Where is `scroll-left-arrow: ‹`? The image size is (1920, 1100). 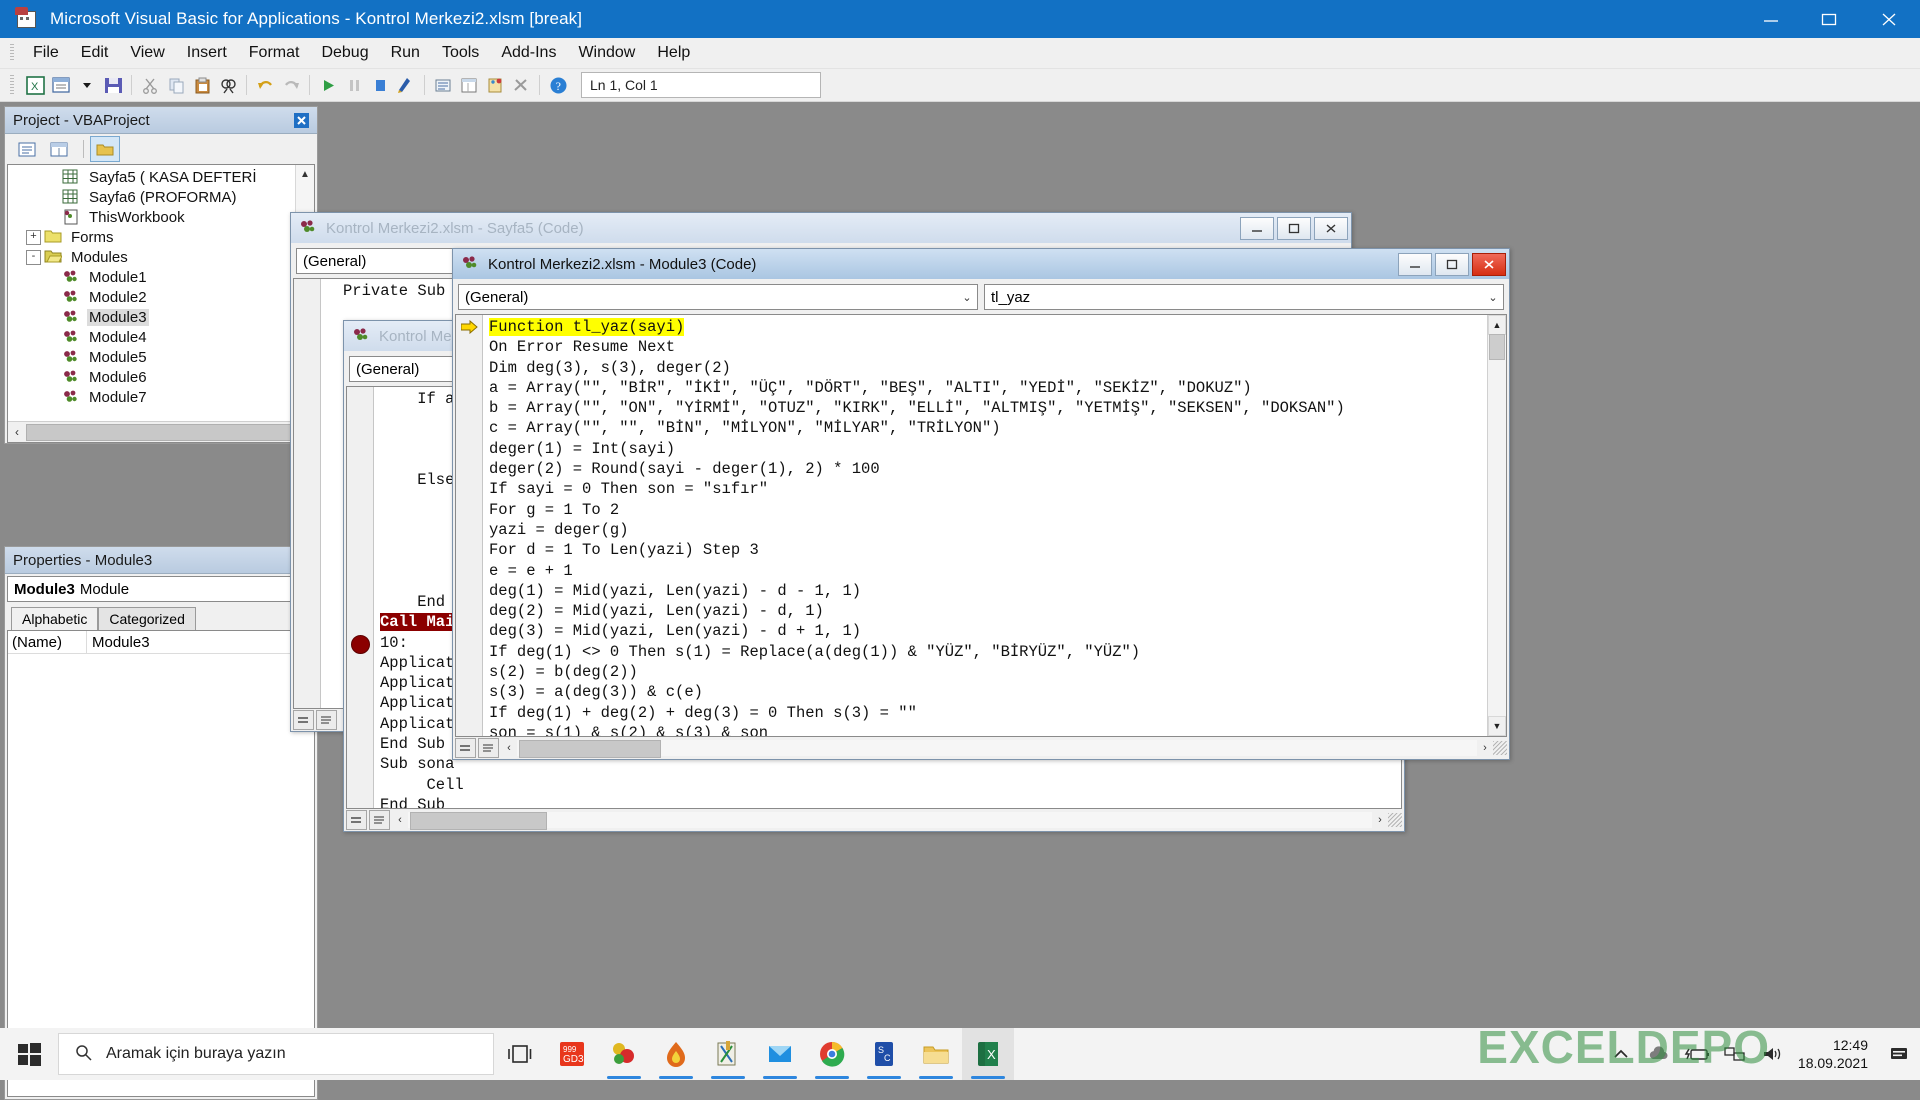 scroll-left-arrow: ‹ is located at coordinates (17, 432).